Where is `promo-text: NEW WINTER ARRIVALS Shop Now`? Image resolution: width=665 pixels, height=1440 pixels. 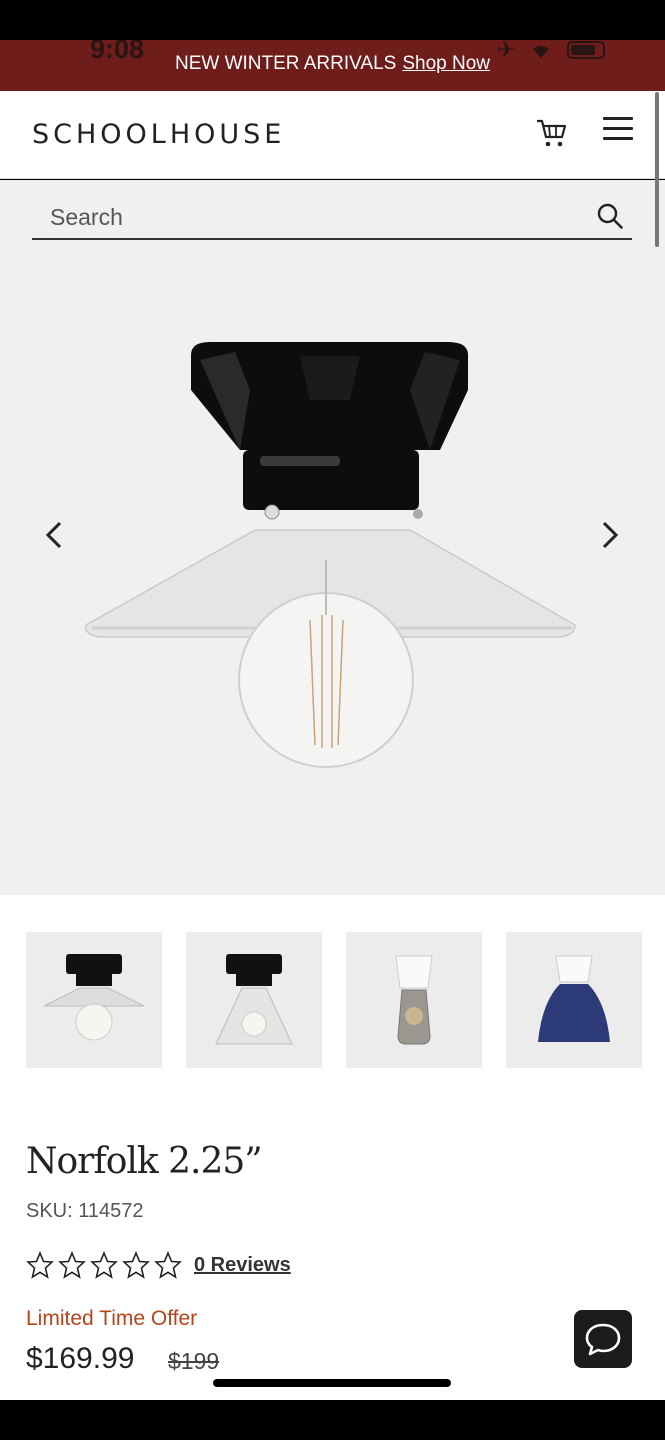 promo-text: NEW WINTER ARRIVALS Shop Now is located at coordinates (332, 64).